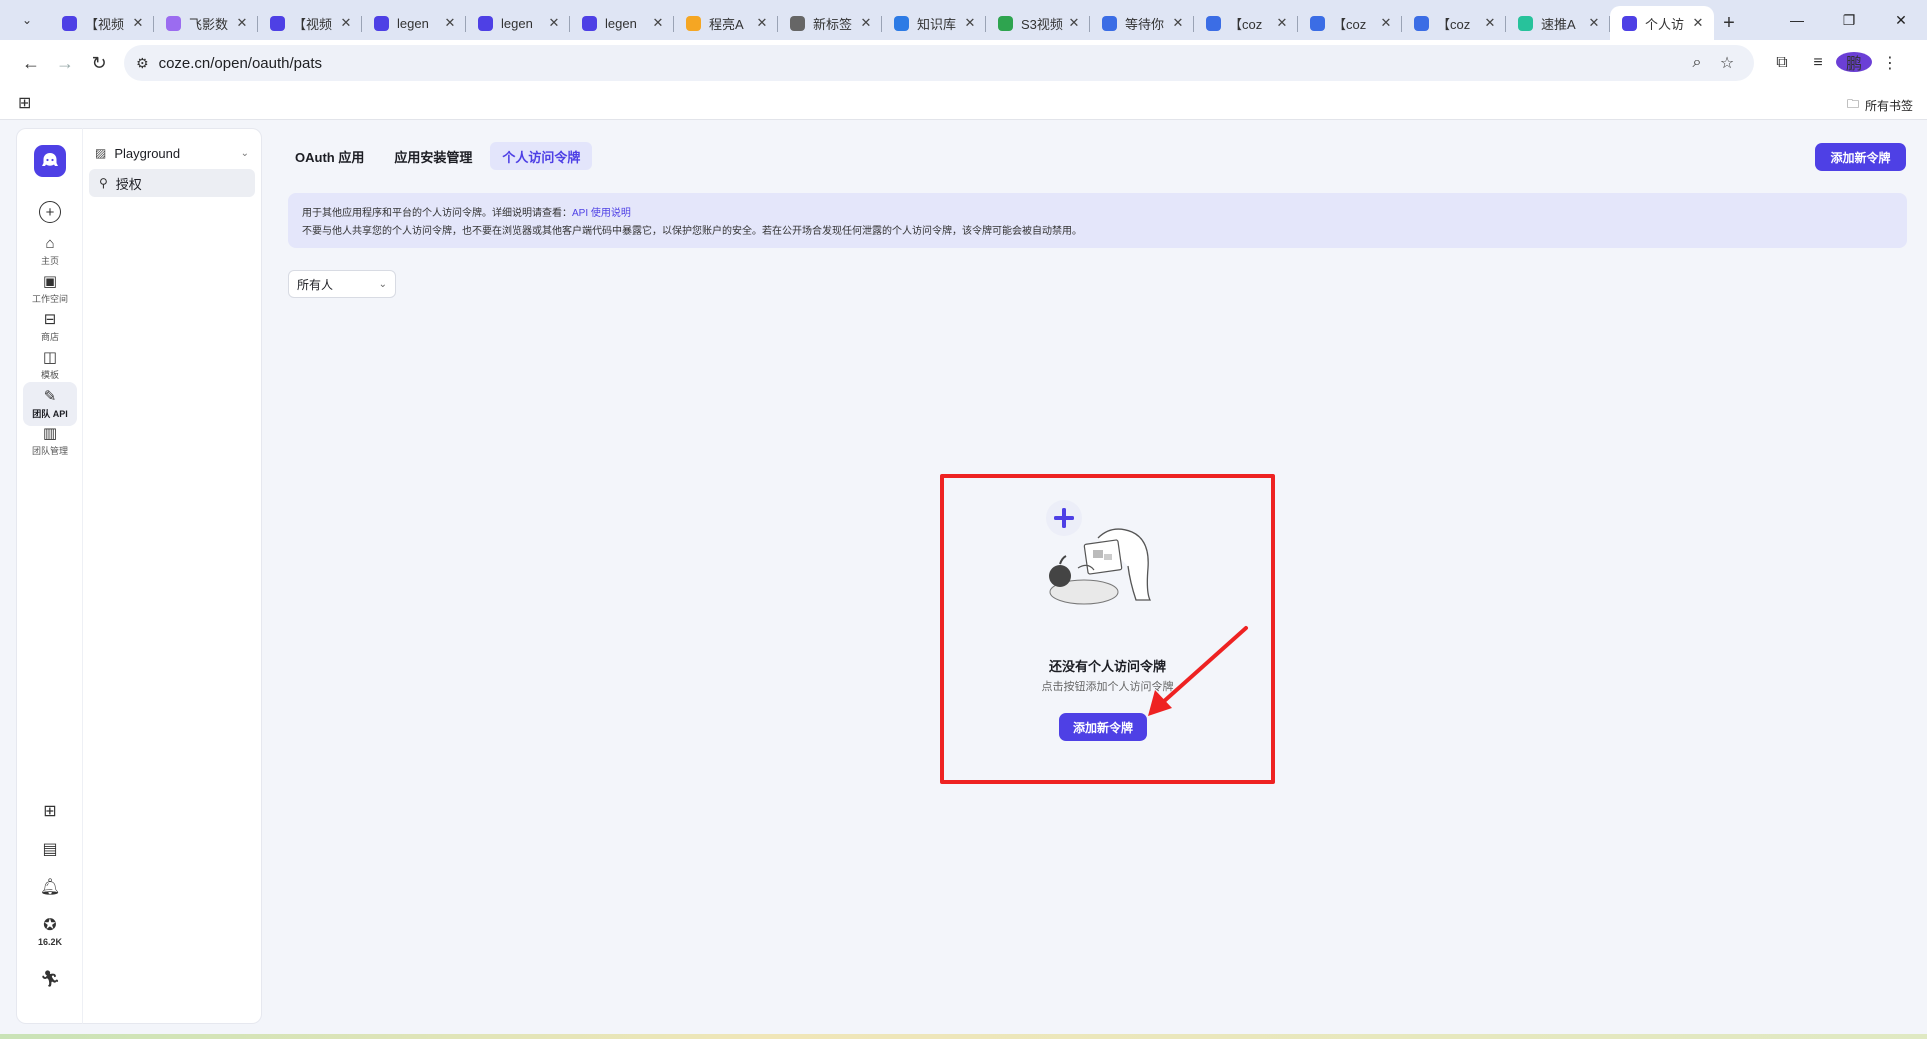 Image resolution: width=1927 pixels, height=1039 pixels. Describe the element at coordinates (437, 213) in the screenshot. I see `notice-line1: 用于其他应用程序和平台的个人访问令牌。详细说明请查看：` at that location.